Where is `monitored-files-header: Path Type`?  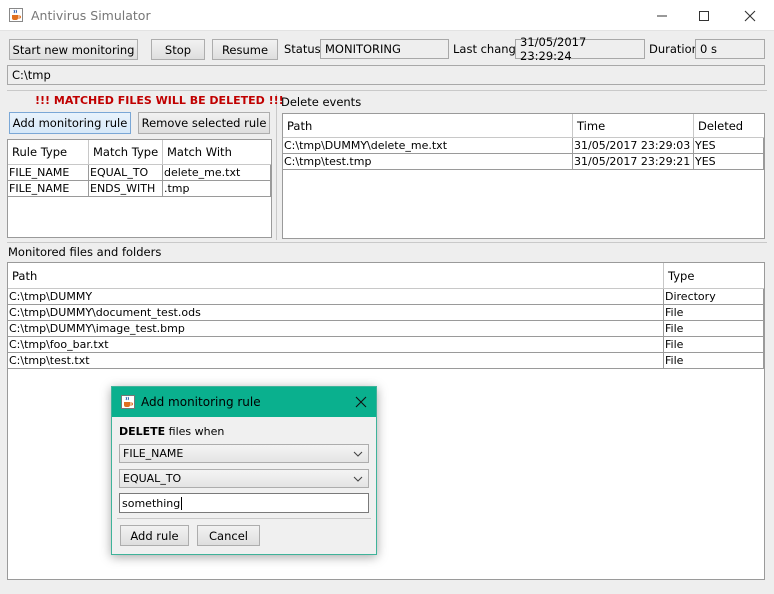
monitored-files-header: Path Type is located at coordinates (386, 276).